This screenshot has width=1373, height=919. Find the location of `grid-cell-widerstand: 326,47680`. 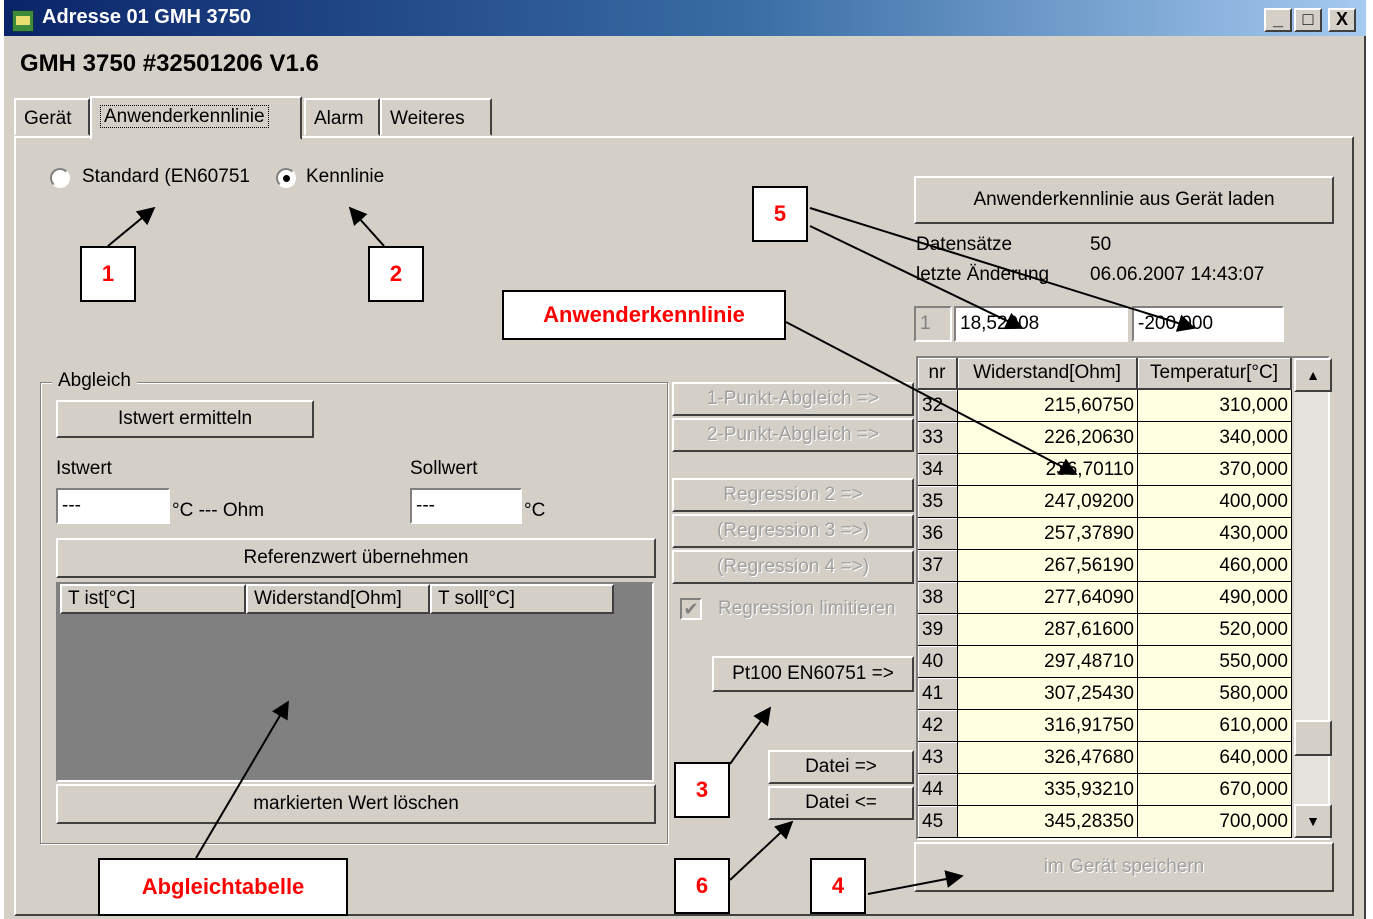

grid-cell-widerstand: 326,47680 is located at coordinates (1048, 758).